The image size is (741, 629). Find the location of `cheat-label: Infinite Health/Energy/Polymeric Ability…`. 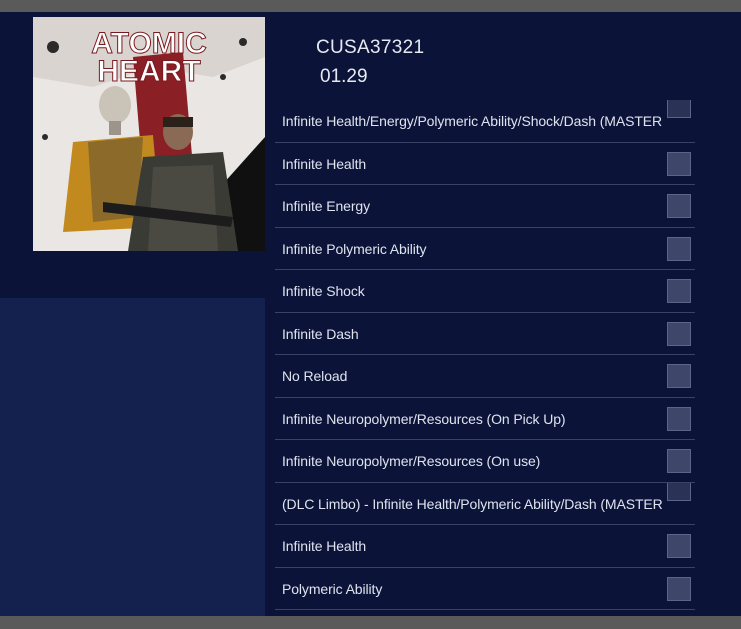

cheat-label: Infinite Health/Energy/Polymeric Ability… is located at coordinates (472, 121).